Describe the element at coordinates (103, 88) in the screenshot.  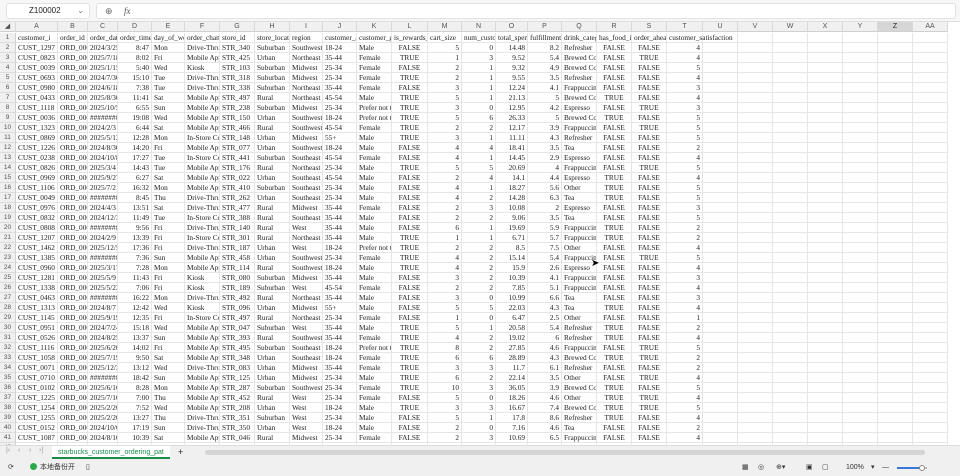
I see `table-cell: 2024/6/18` at that location.